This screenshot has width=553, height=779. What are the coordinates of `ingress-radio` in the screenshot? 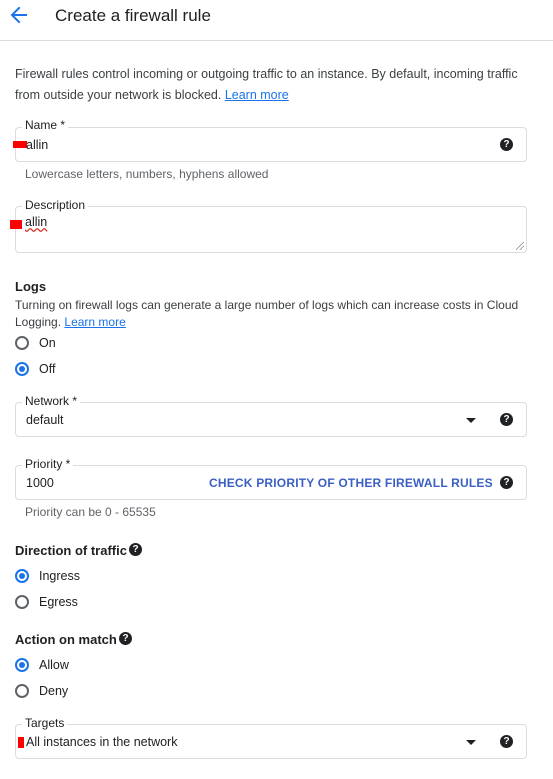 It's located at (22, 576).